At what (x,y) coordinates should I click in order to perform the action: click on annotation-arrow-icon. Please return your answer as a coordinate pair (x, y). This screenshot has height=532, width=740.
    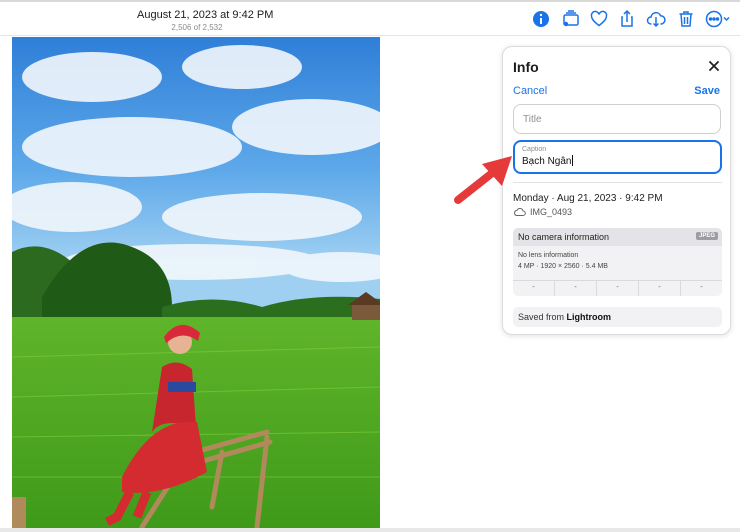
    Looking at the image, I should click on (483, 180).